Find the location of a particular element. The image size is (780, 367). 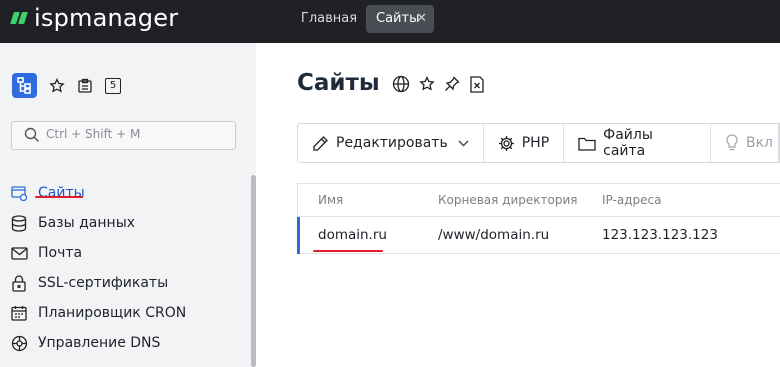

sidebar-item-label: Управление DNS is located at coordinates (99, 343).